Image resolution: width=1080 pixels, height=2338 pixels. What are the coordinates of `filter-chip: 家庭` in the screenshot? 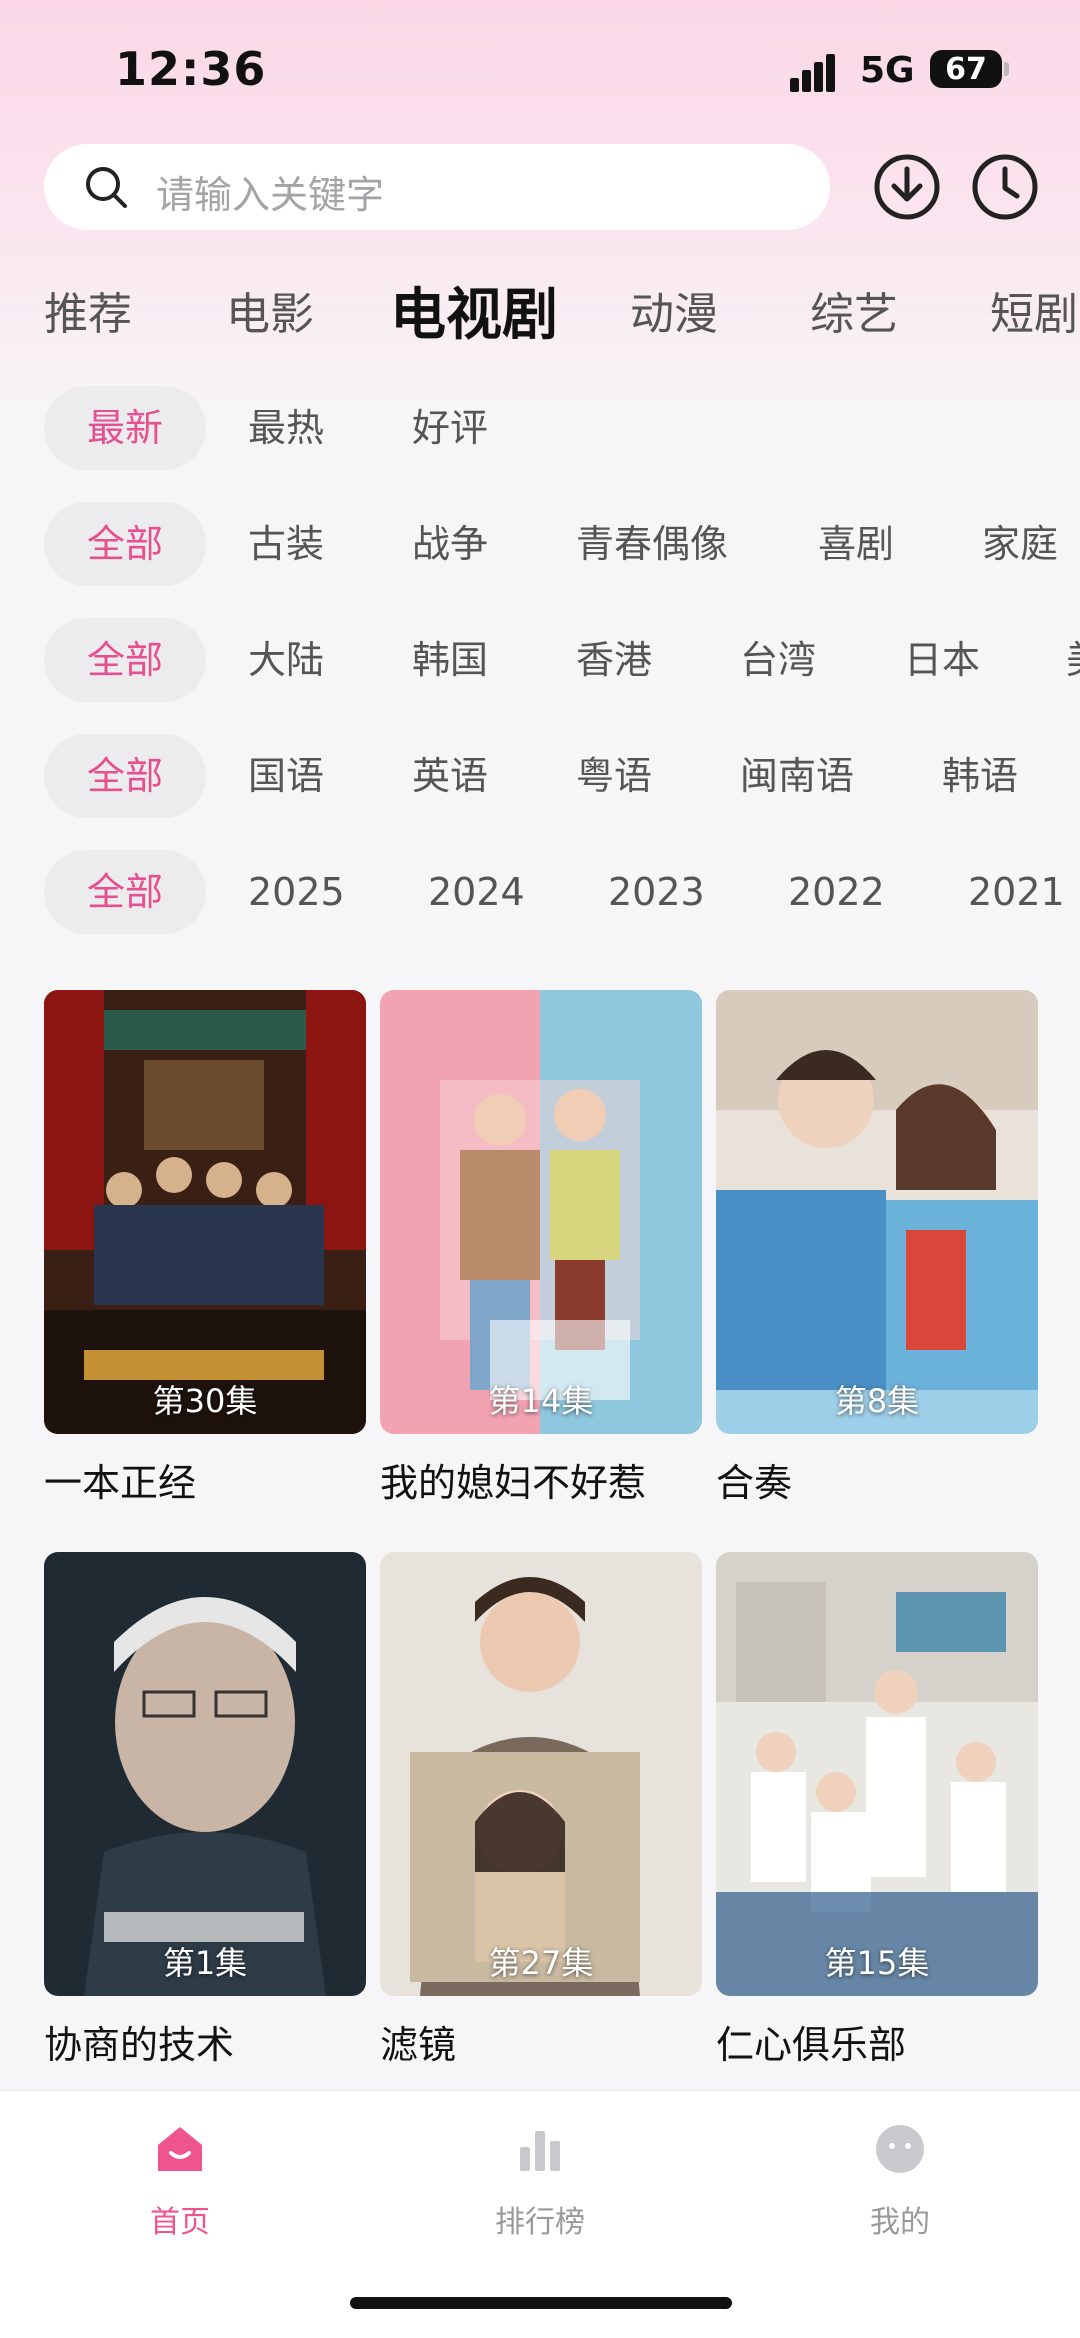 It's located at (1020, 544).